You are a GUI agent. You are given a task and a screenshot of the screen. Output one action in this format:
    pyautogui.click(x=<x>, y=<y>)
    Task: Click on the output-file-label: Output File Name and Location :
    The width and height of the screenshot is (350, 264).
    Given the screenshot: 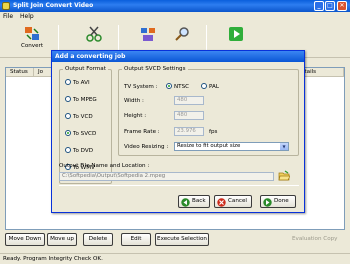 What is the action you would take?
    pyautogui.click(x=104, y=166)
    